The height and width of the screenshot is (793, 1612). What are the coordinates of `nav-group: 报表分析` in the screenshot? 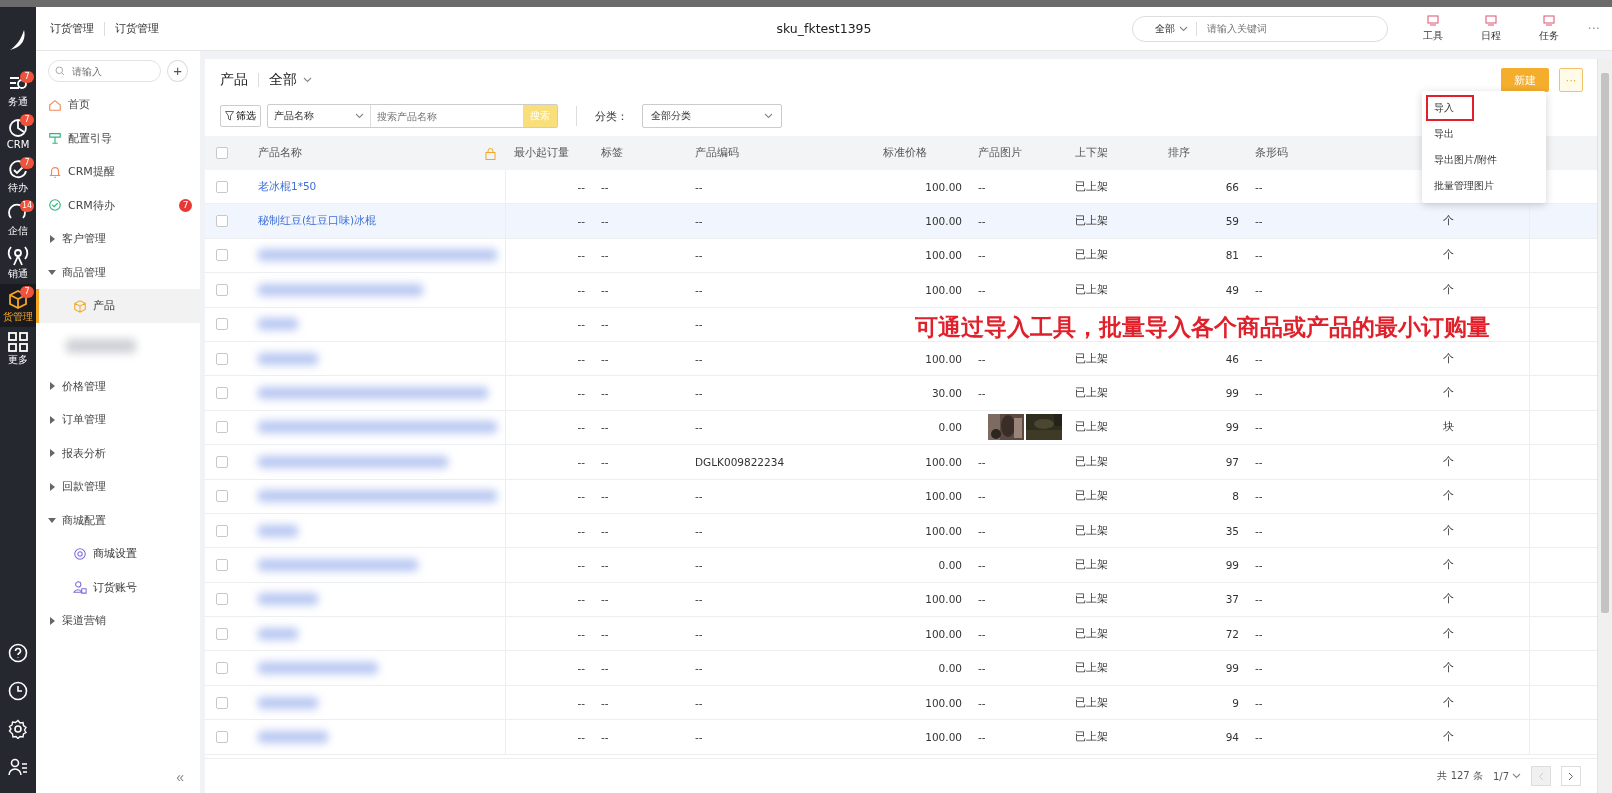 It's located at (118, 453).